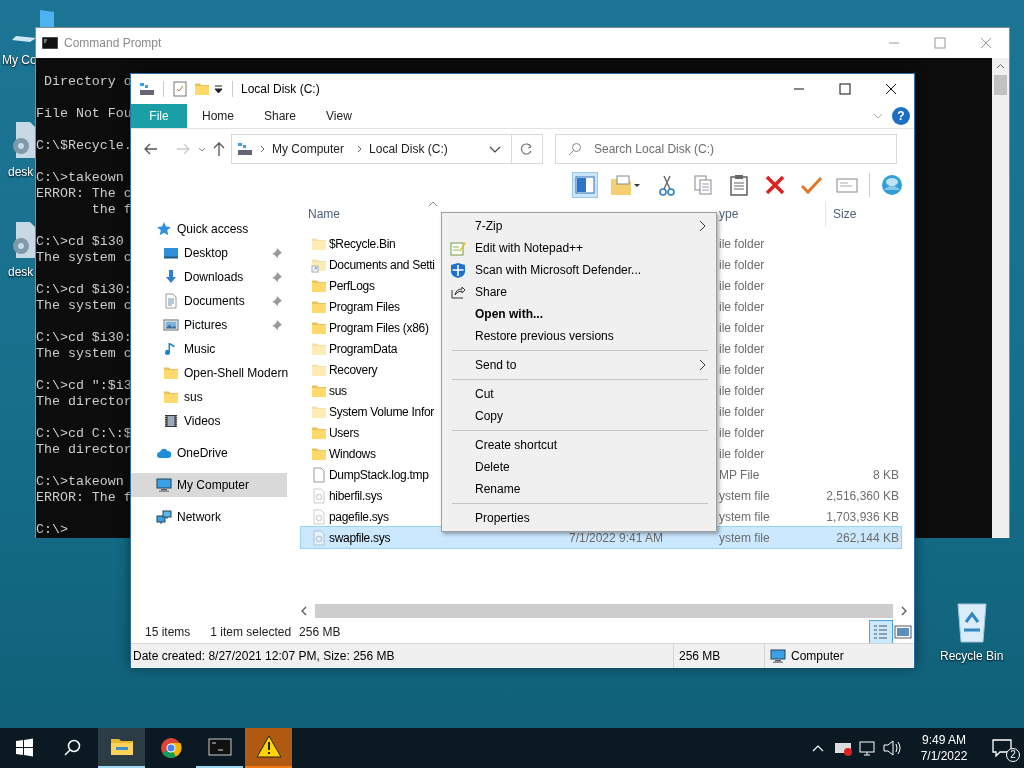 This screenshot has height=768, width=1024. What do you see at coordinates (356, 495) in the screenshot?
I see `file-name: hiberfil.sys` at bounding box center [356, 495].